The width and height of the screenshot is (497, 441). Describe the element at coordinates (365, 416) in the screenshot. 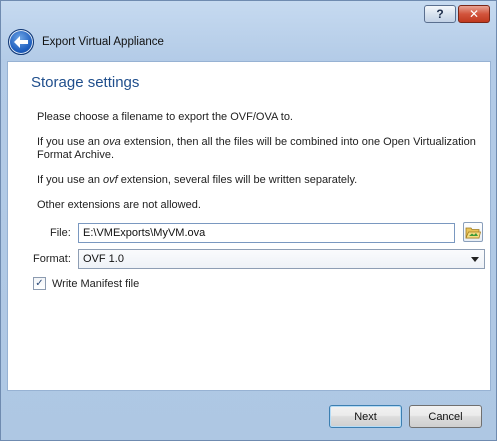

I see `next-button: Next` at that location.